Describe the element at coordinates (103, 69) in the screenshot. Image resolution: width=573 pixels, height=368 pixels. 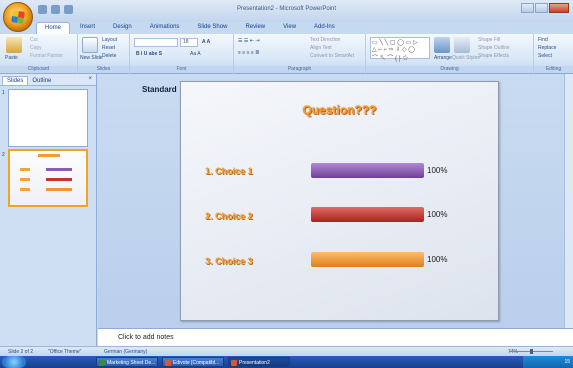
I see `slides-label: Slides` at that location.